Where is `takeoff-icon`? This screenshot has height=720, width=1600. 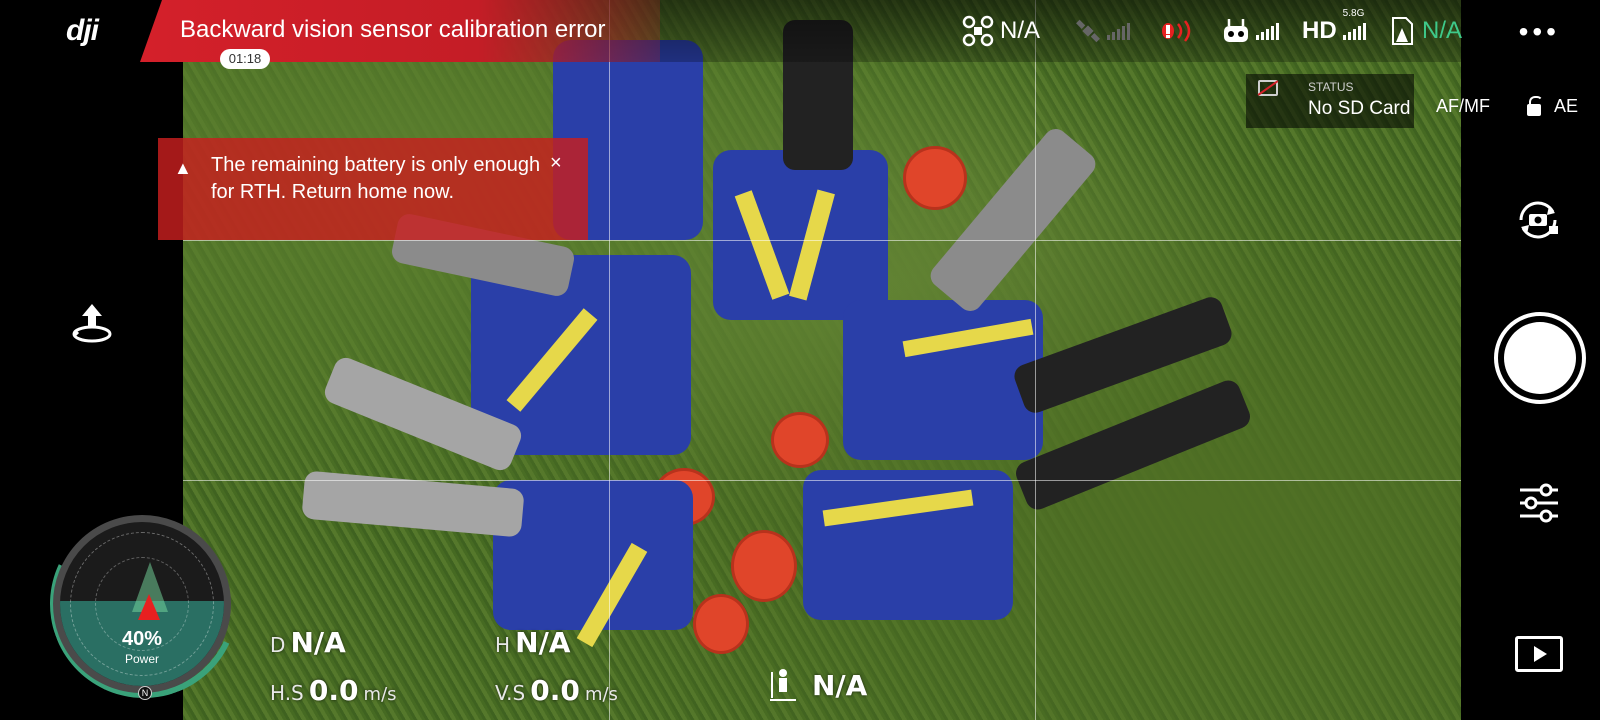 takeoff-icon is located at coordinates (92, 324).